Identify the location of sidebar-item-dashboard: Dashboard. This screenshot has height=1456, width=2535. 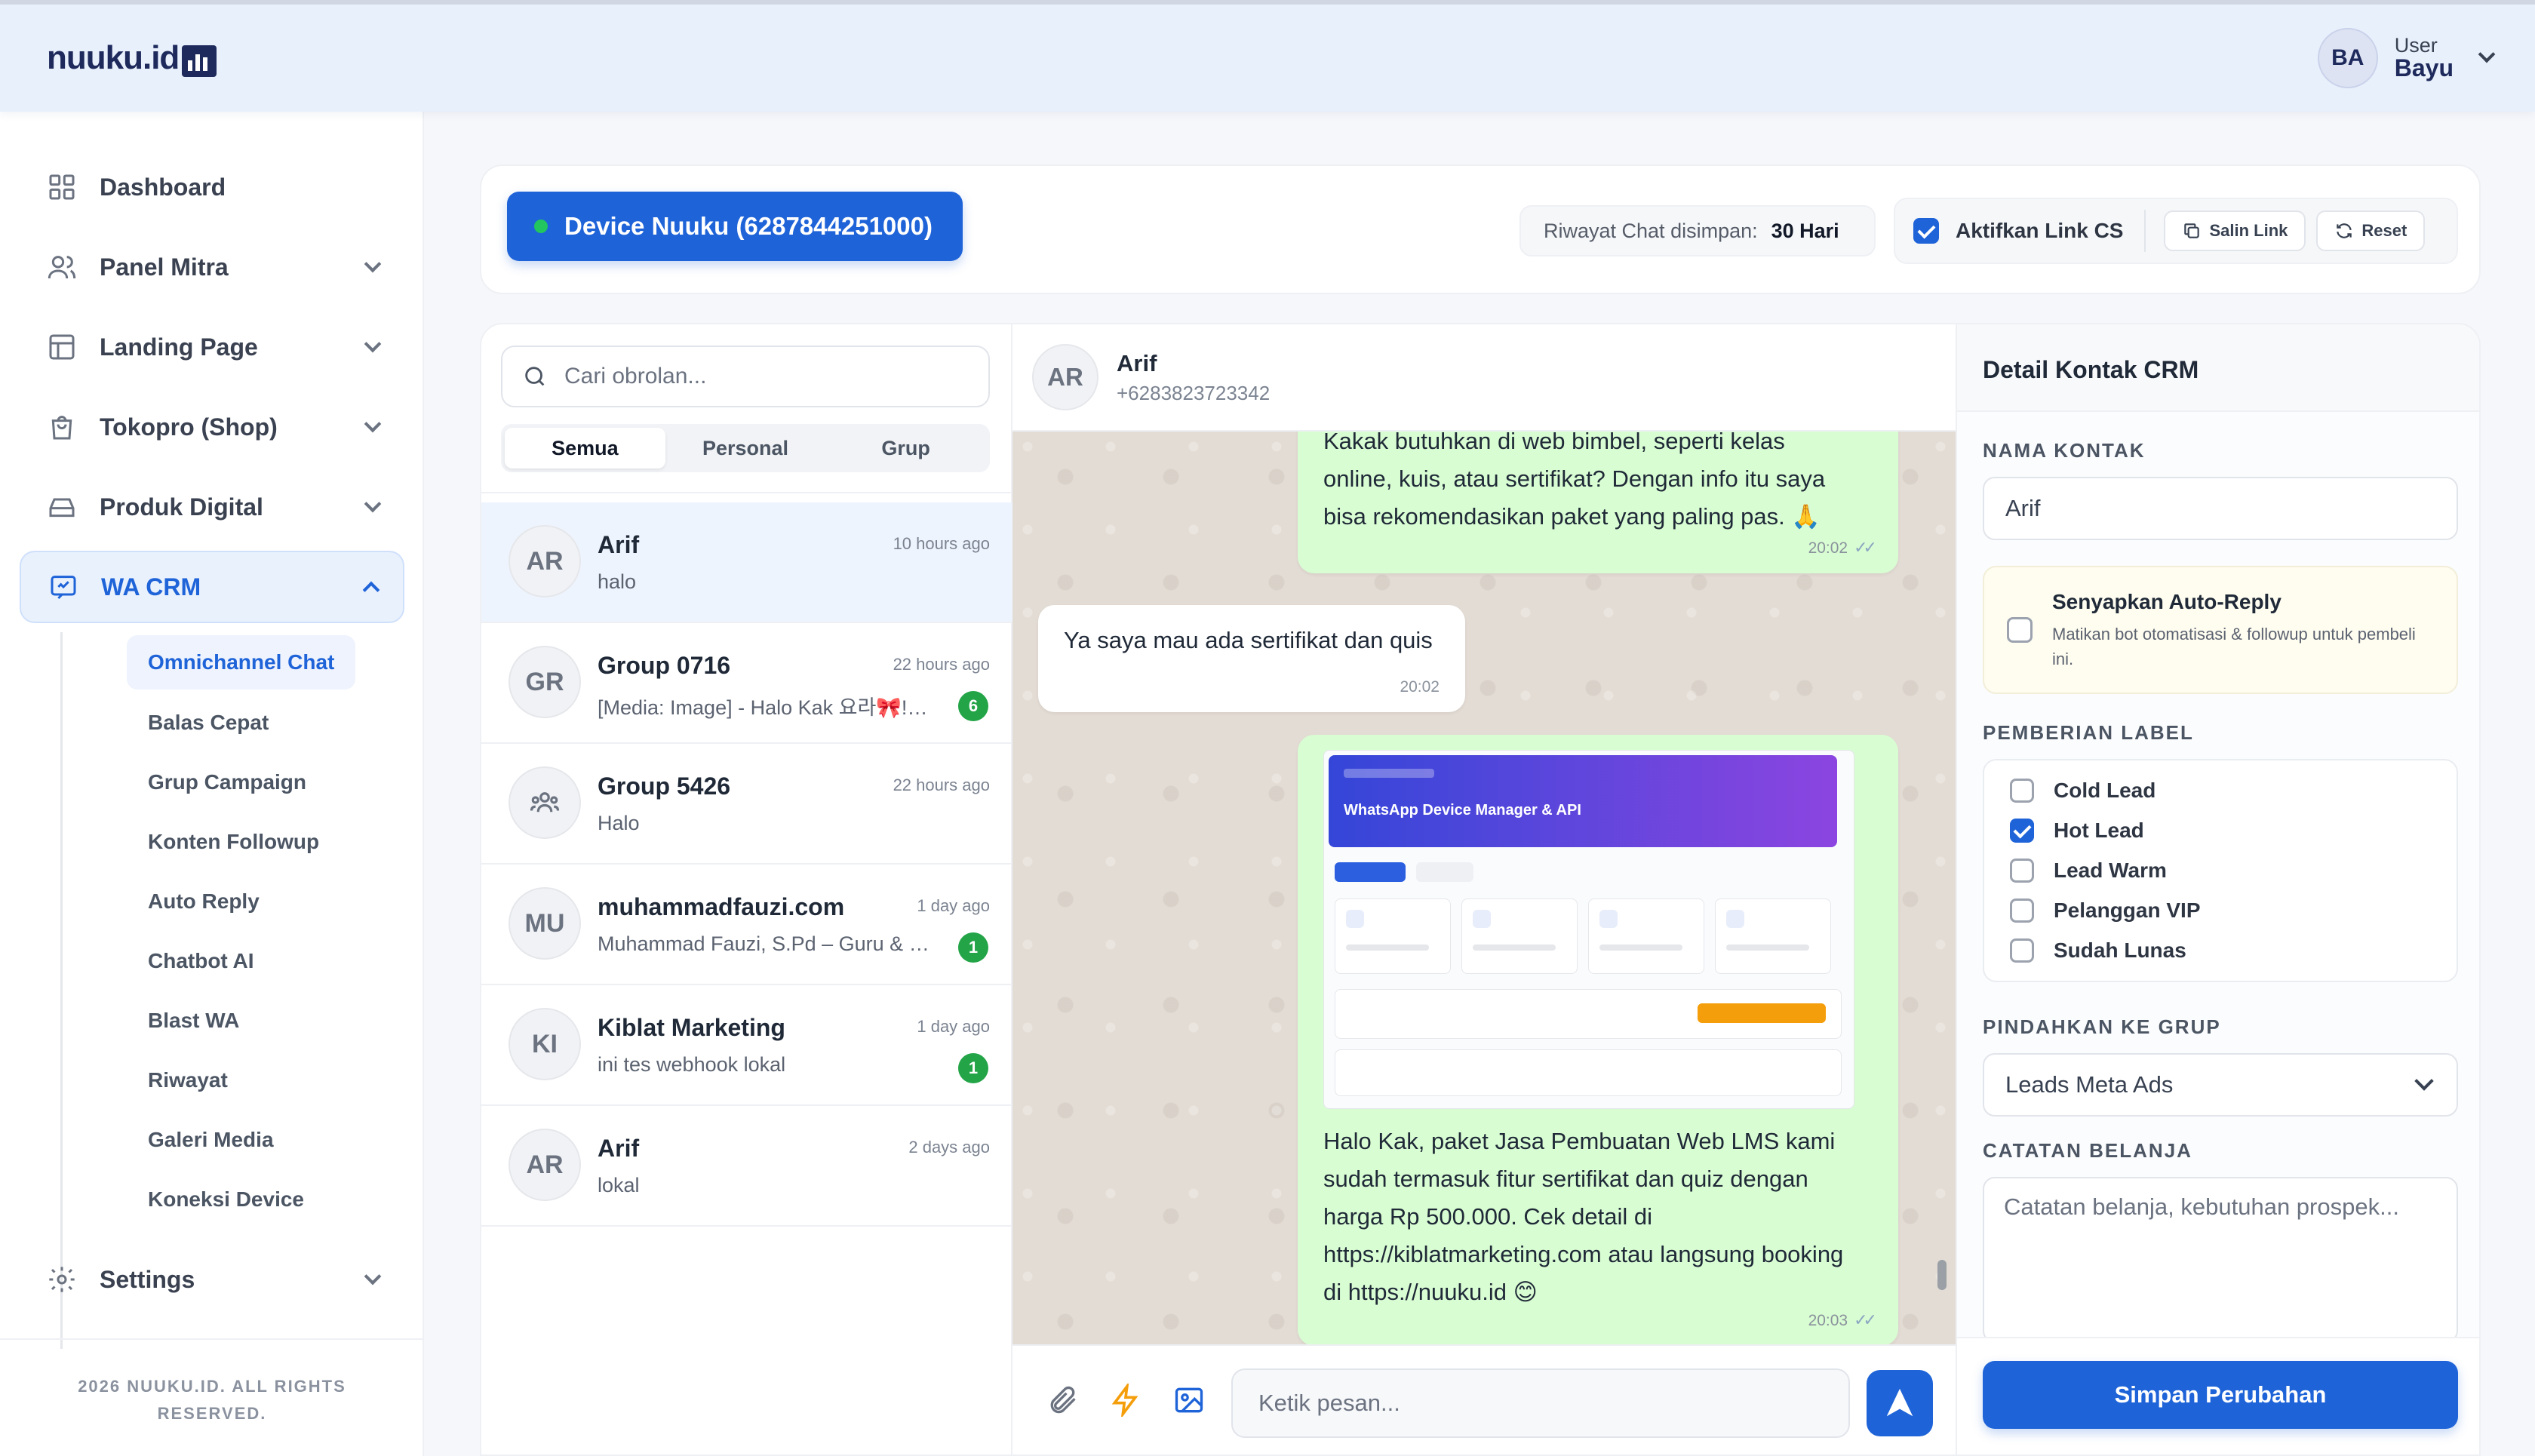
(212, 187).